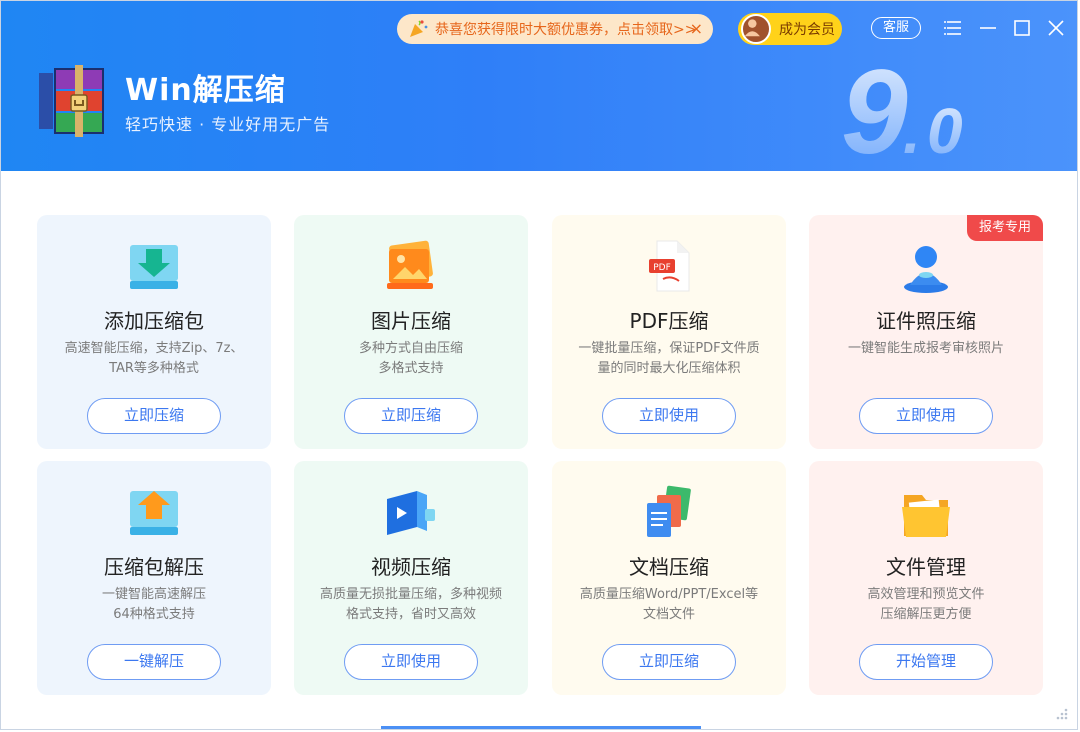 This screenshot has height=732, width=1080. I want to click on folder-icon, so click(926, 516).